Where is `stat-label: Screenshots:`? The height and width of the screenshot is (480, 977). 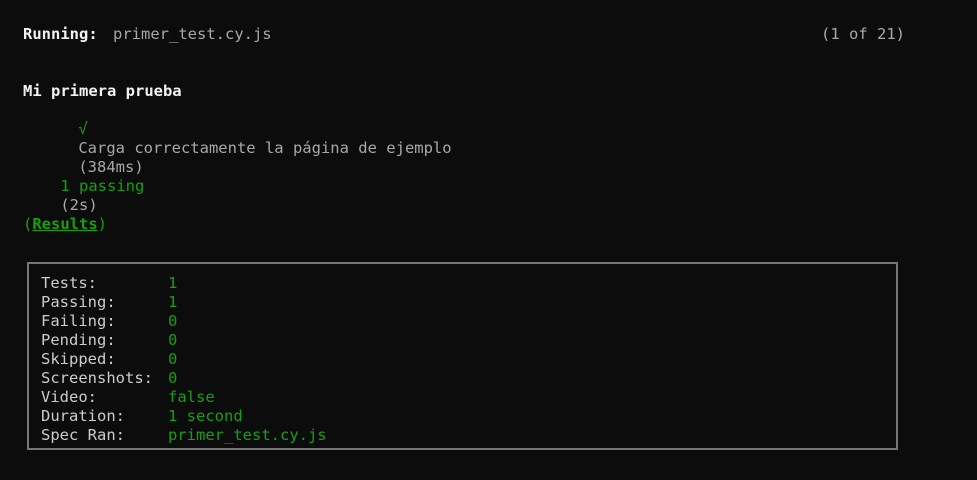 stat-label: Screenshots: is located at coordinates (97, 378).